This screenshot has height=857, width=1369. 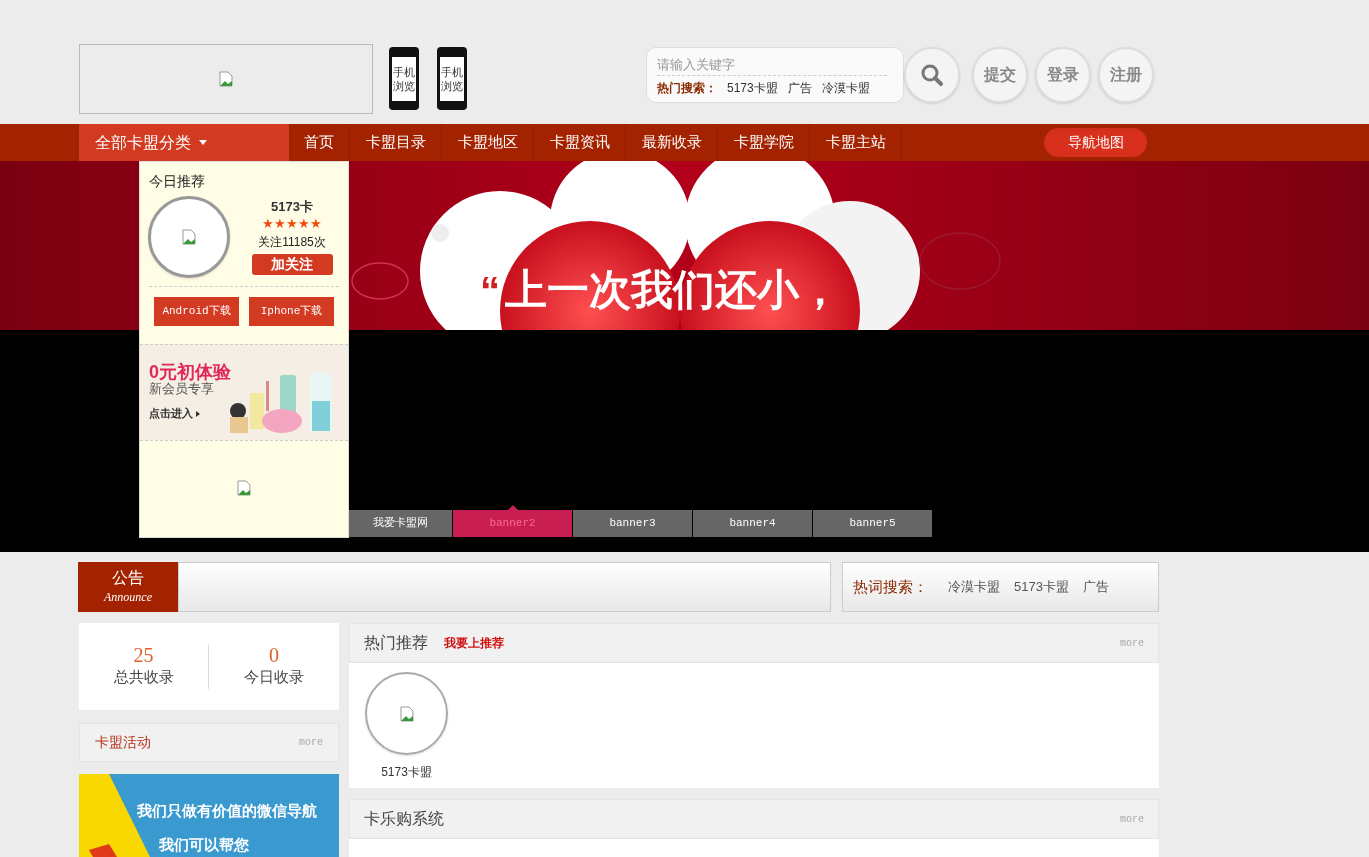 What do you see at coordinates (128, 578) in the screenshot?
I see `announce-title: 公告` at bounding box center [128, 578].